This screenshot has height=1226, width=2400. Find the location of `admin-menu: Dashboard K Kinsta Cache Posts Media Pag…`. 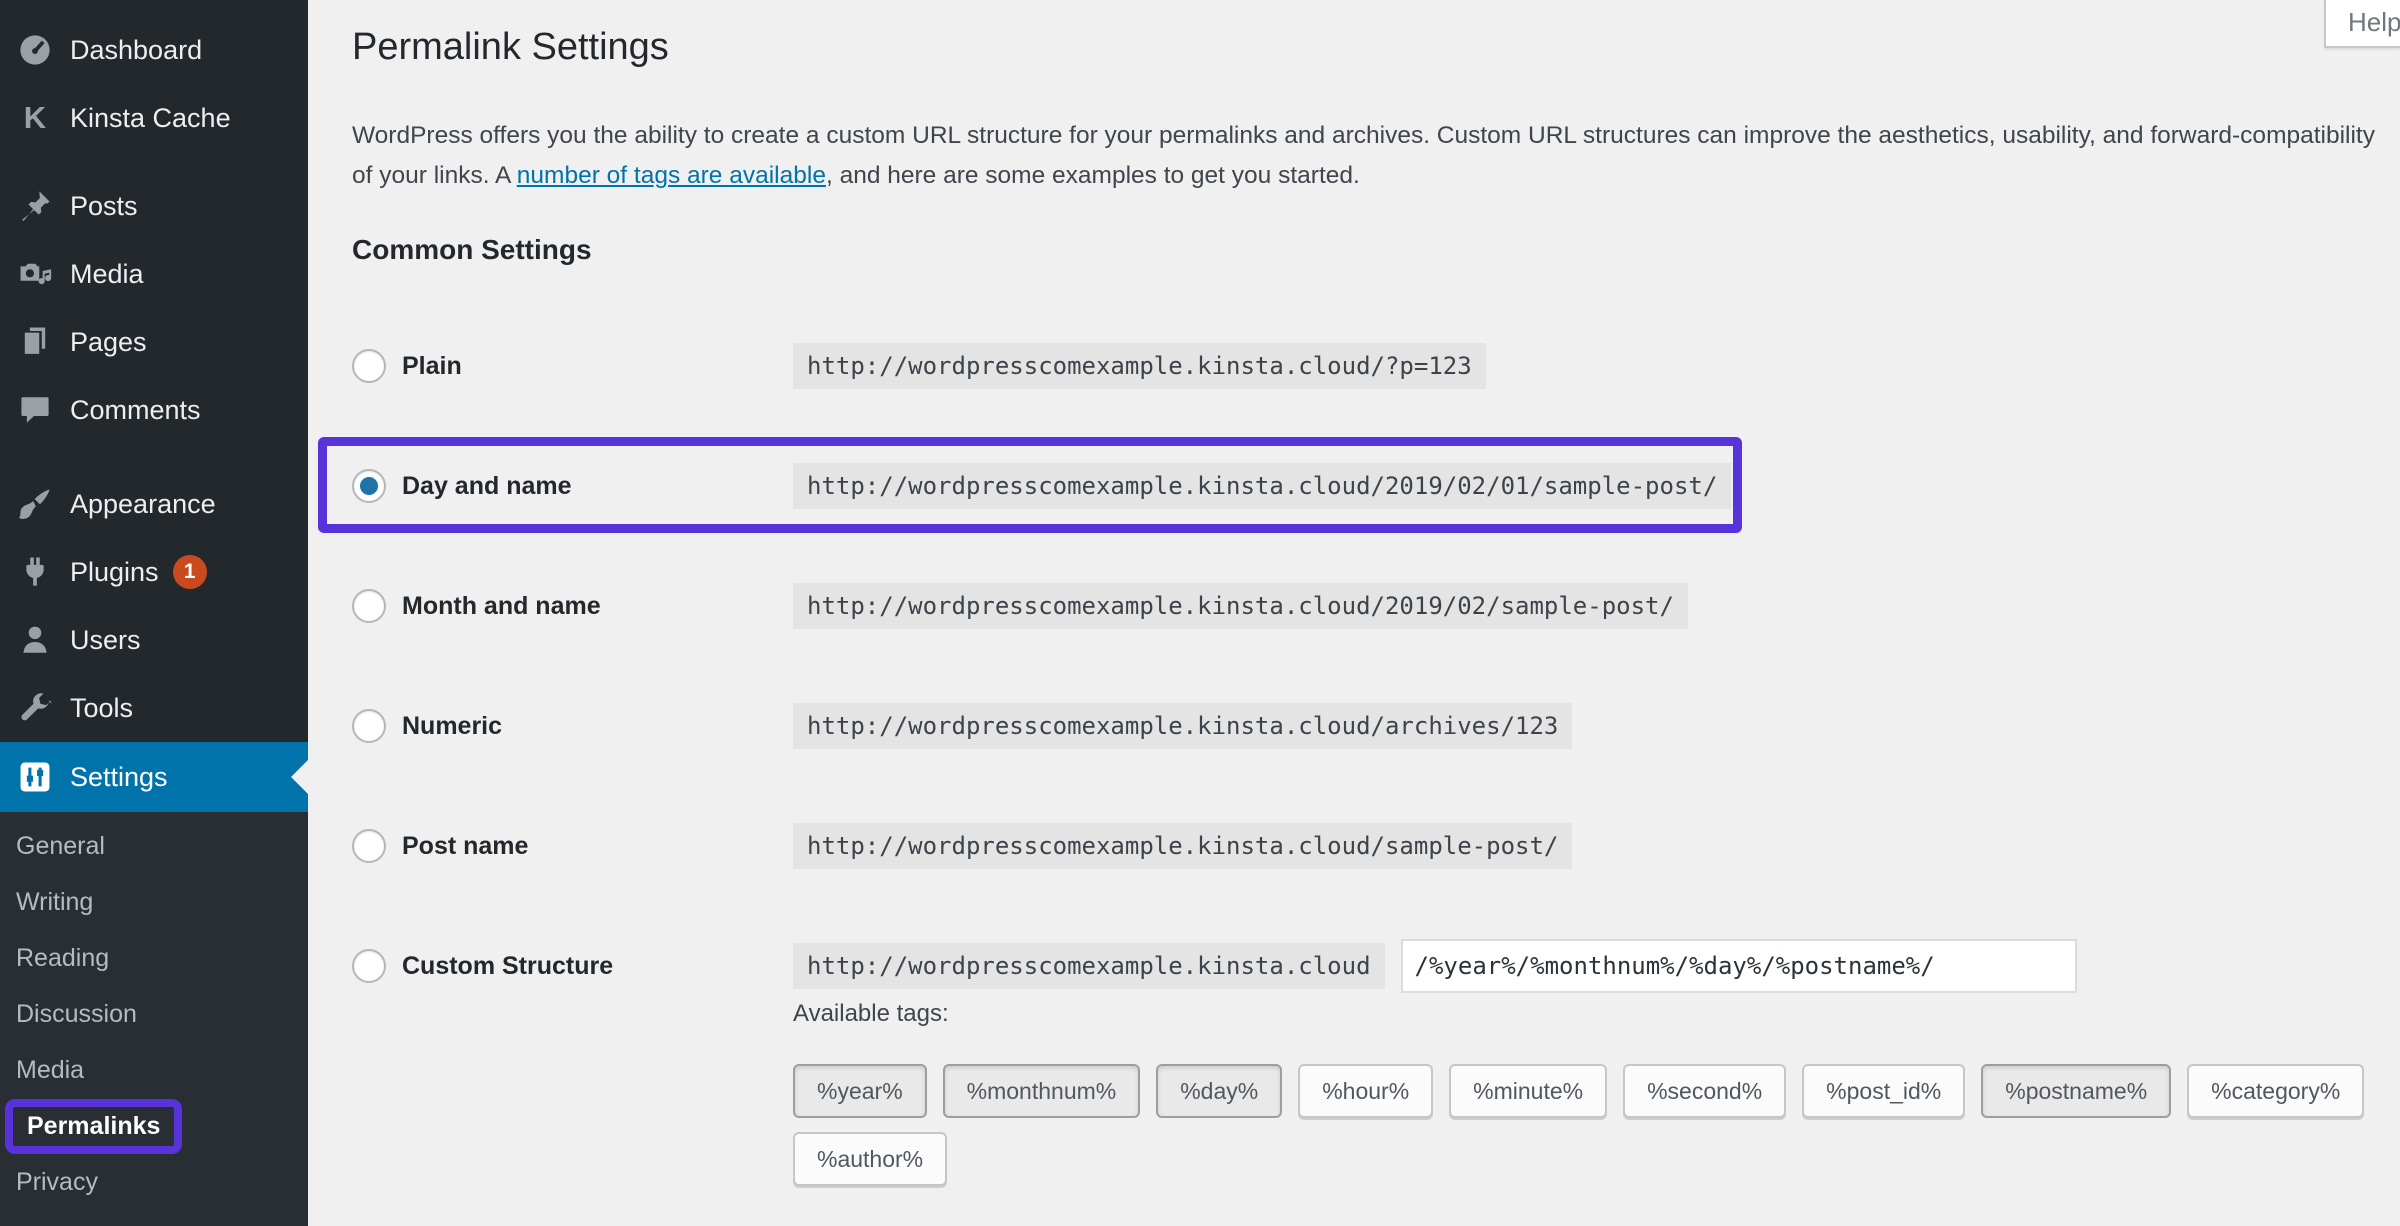

admin-menu: Dashboard K Kinsta Cache Posts Media Pag… is located at coordinates (154, 406).